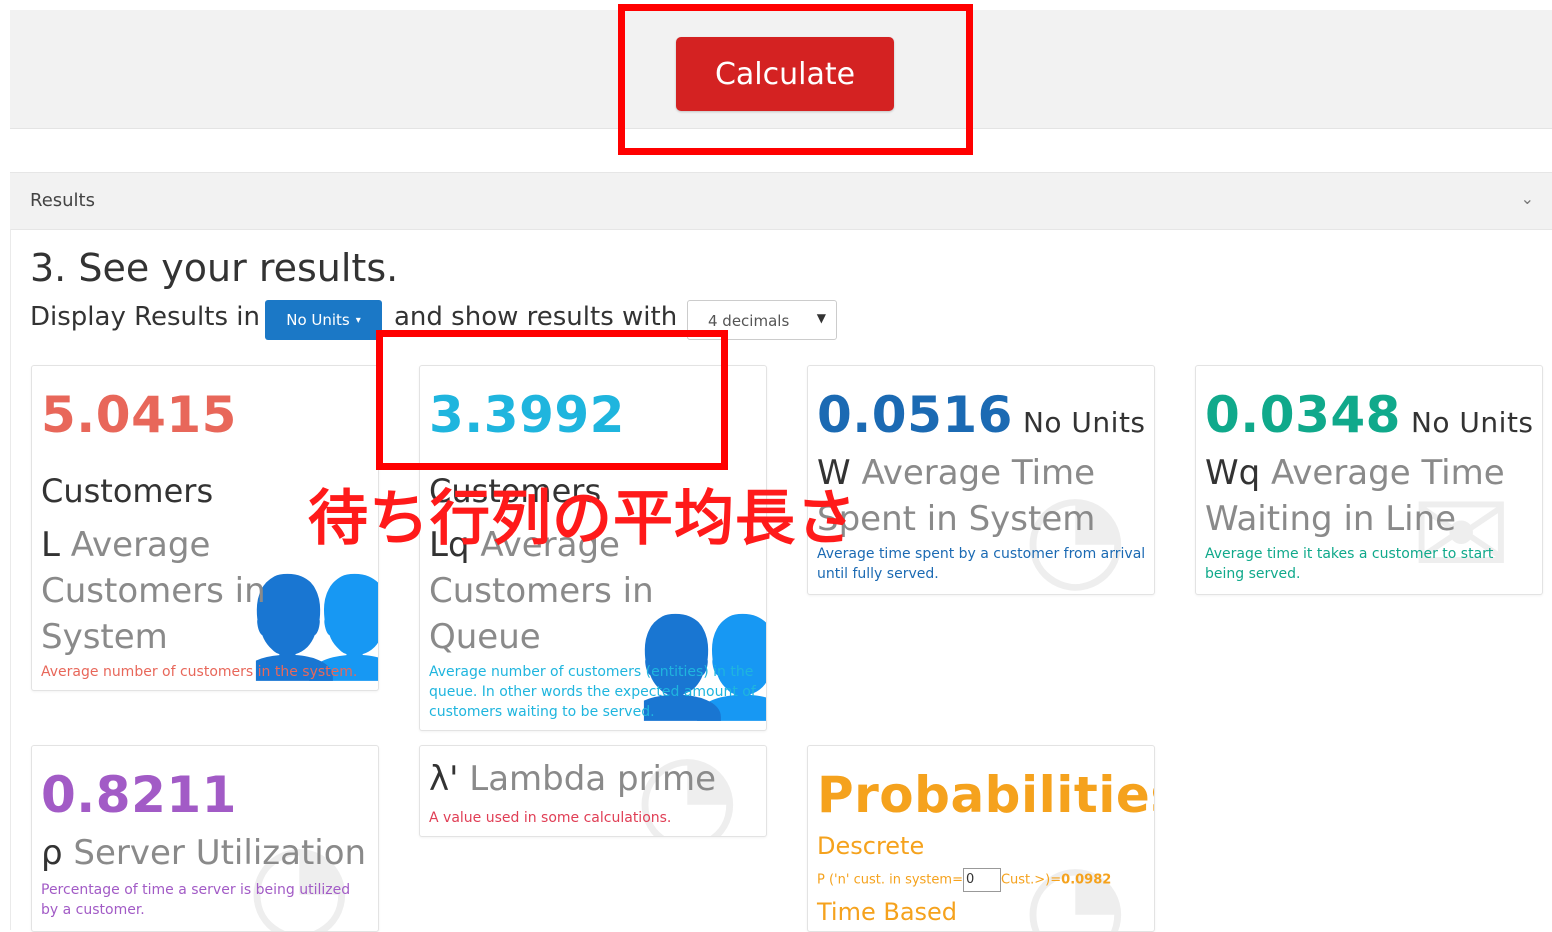 The width and height of the screenshot is (1552, 932). What do you see at coordinates (536, 317) in the screenshot?
I see `show-results-label: and show results with` at bounding box center [536, 317].